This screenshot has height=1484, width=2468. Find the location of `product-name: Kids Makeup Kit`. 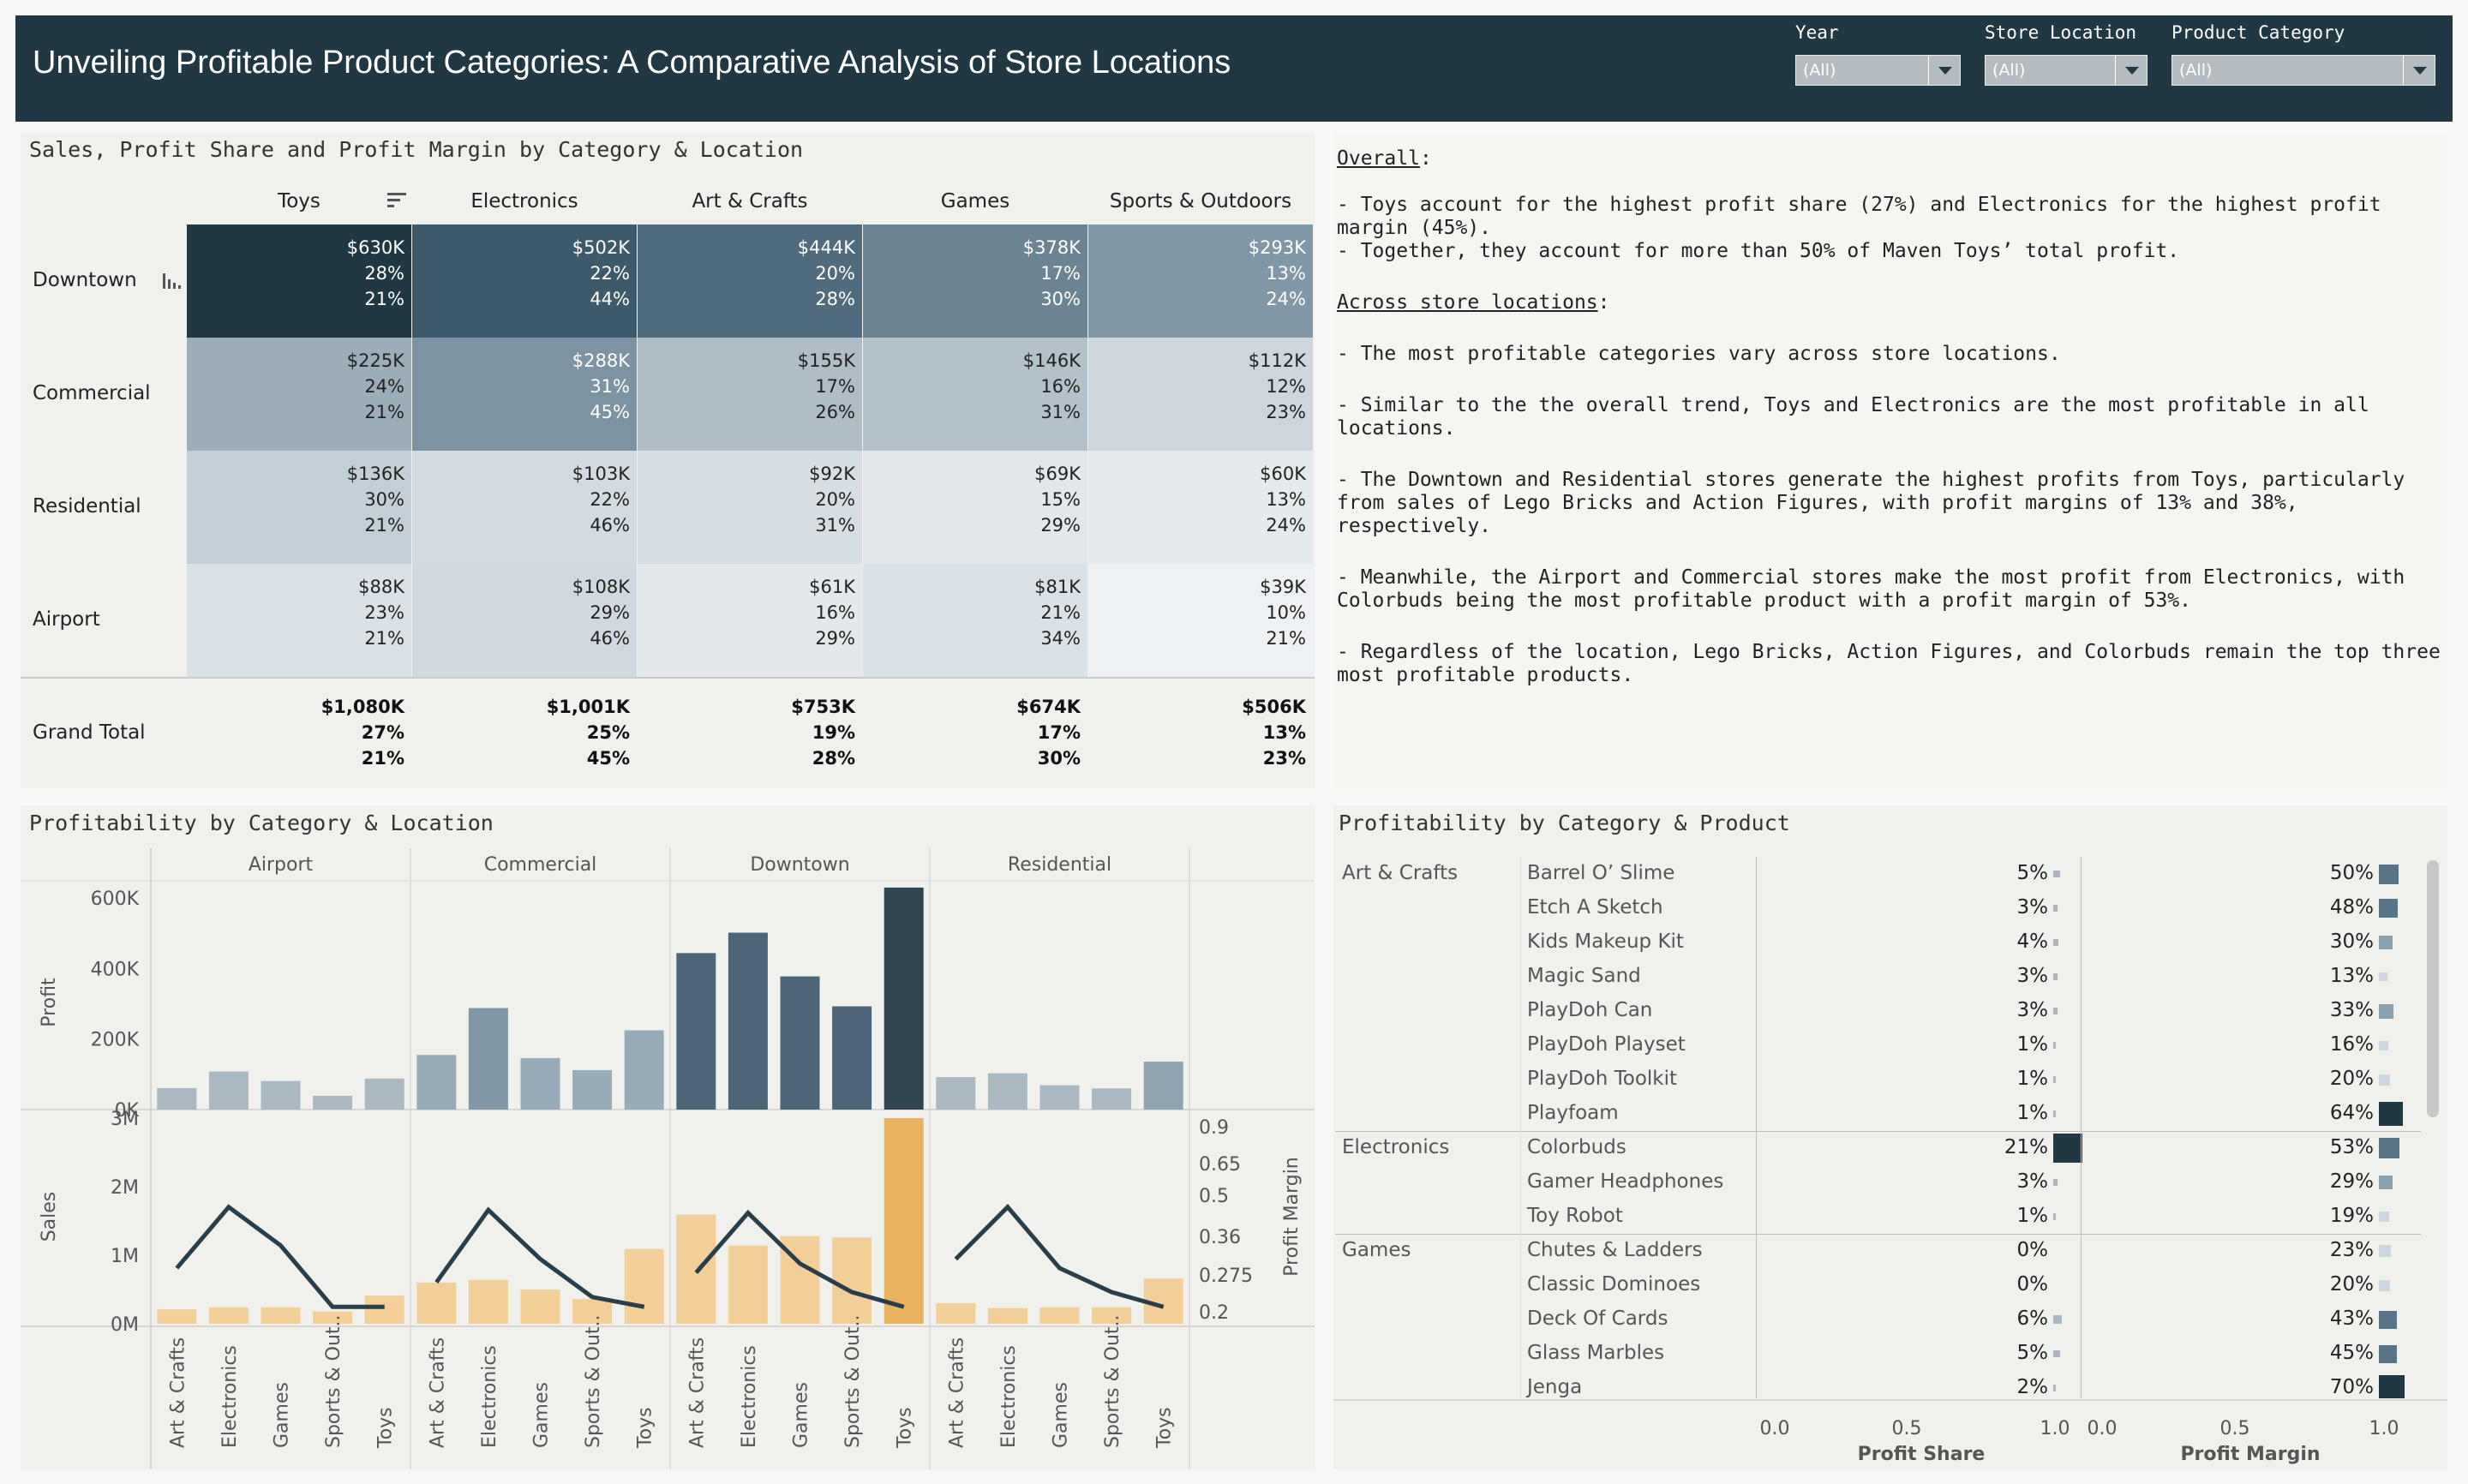

product-name: Kids Makeup Kit is located at coordinates (1605, 942).